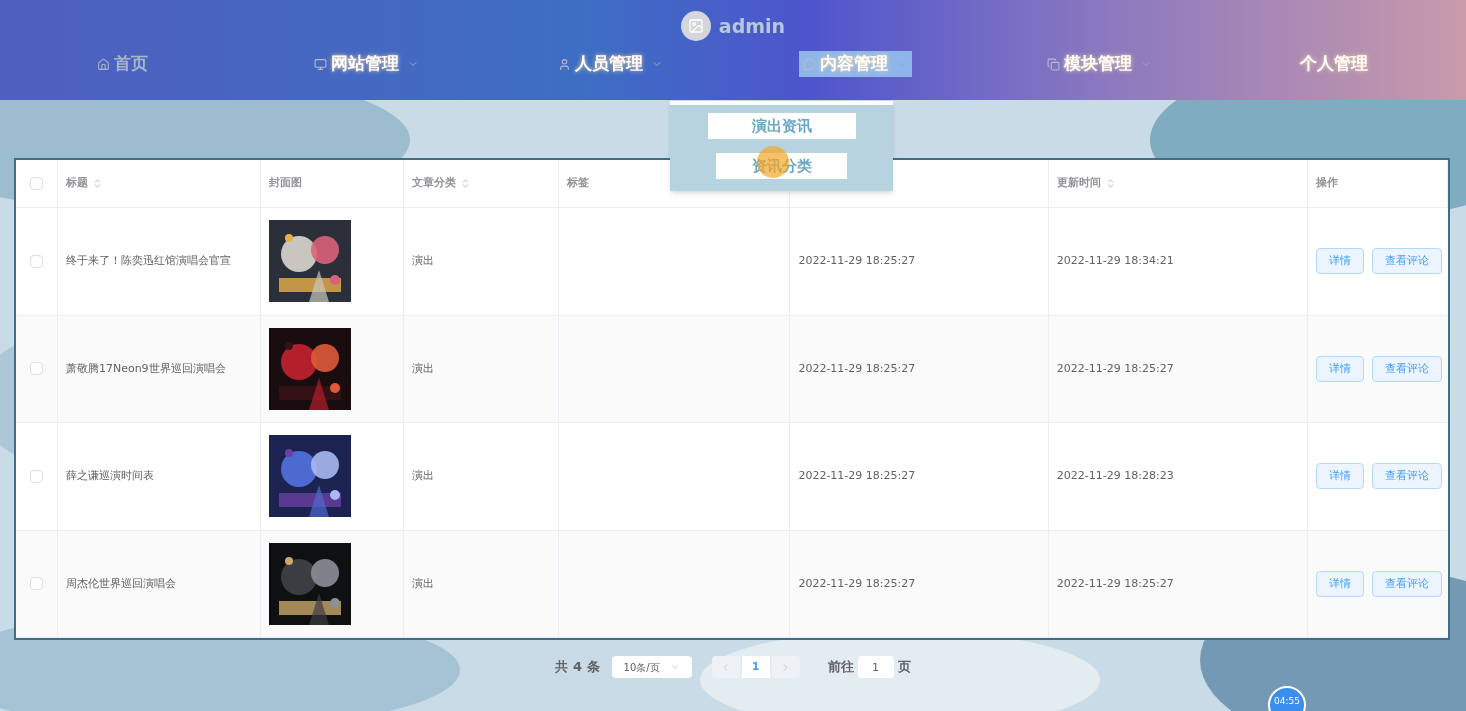  Describe the element at coordinates (611, 64) in the screenshot. I see `nav-menu-item: 人员管理` at that location.